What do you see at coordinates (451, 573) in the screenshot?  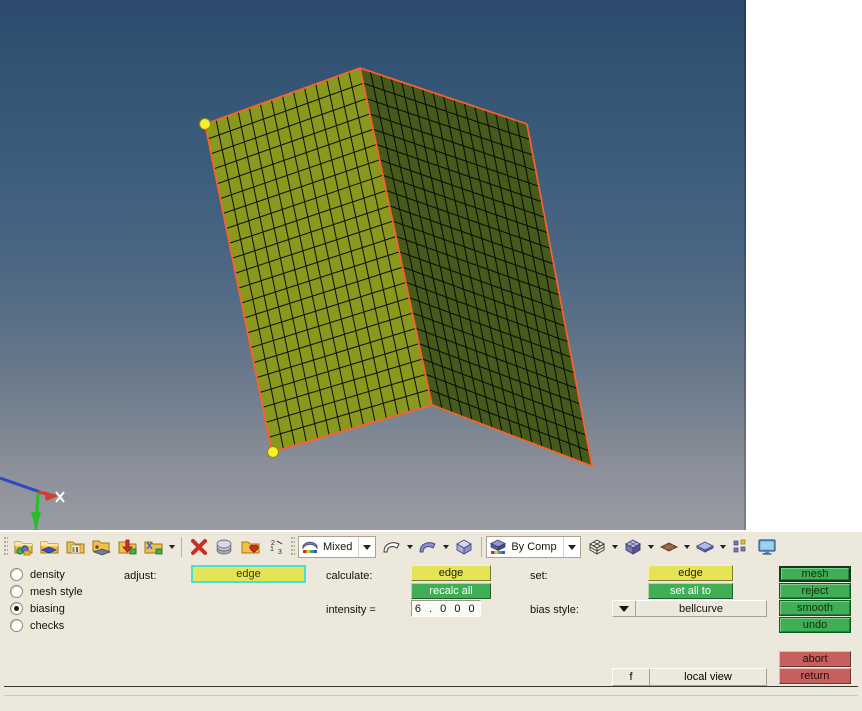 I see `calculate-target-button: edge` at bounding box center [451, 573].